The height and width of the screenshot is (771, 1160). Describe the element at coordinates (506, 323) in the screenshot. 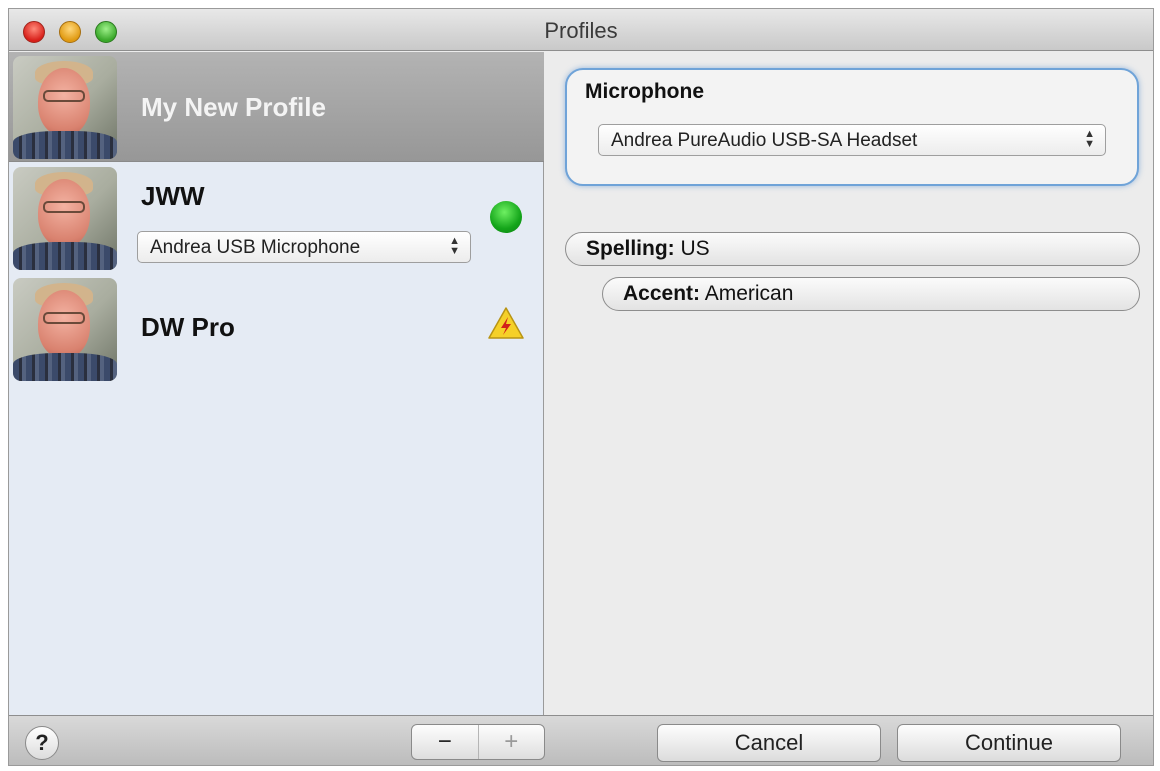

I see `warning-triangle-icon` at that location.